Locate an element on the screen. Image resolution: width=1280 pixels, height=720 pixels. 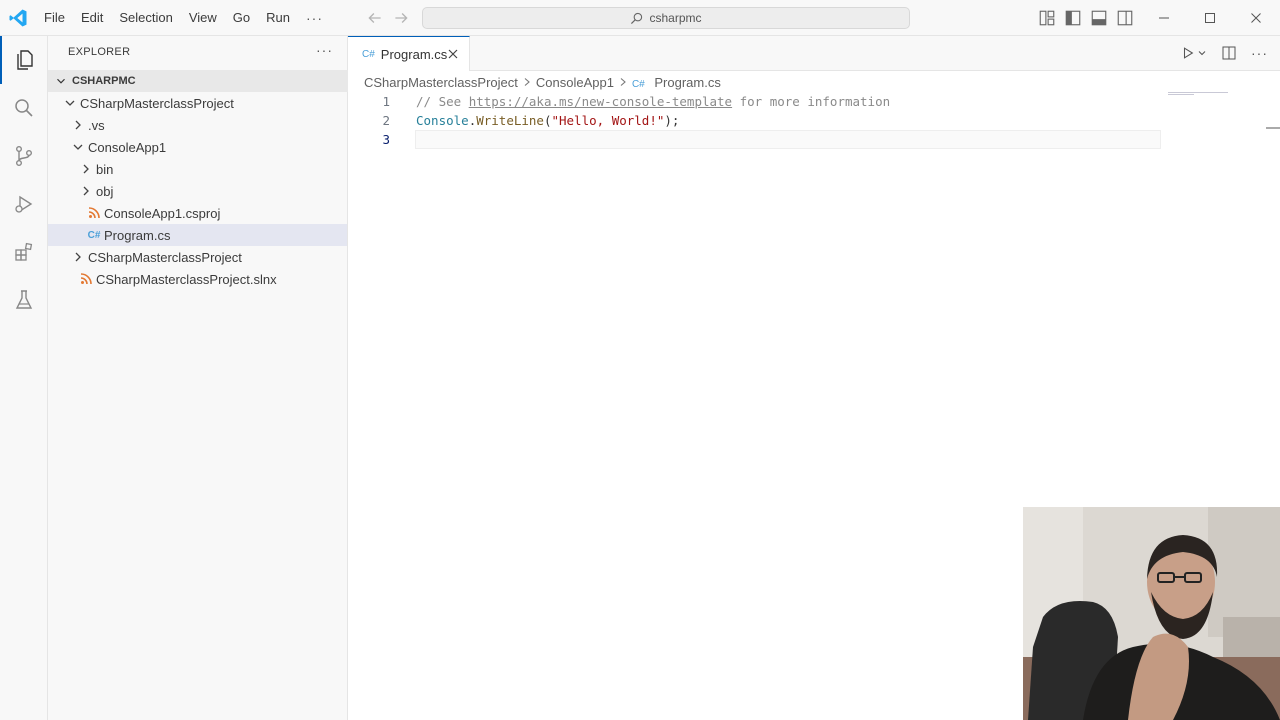
split-editor-icon is located at coordinates (1229, 53).